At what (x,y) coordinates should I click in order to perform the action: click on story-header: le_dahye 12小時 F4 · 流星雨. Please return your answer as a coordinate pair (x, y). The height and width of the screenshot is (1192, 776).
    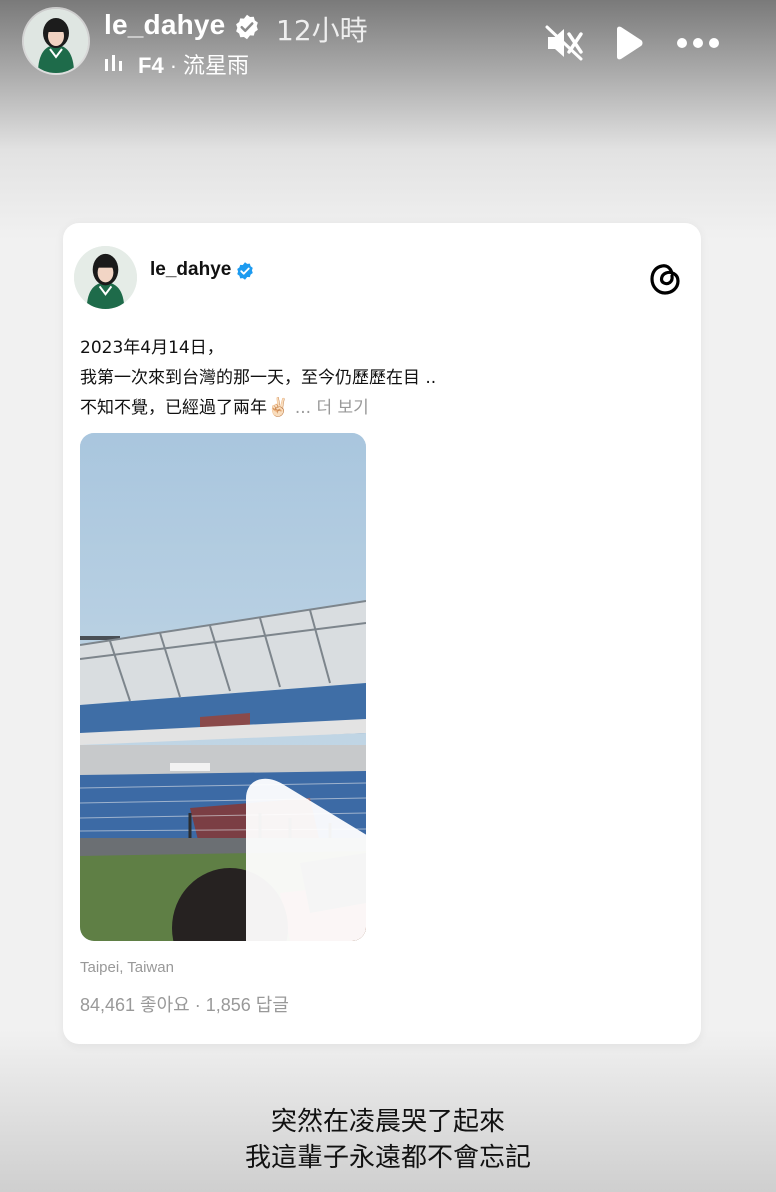
    Looking at the image, I should click on (388, 45).